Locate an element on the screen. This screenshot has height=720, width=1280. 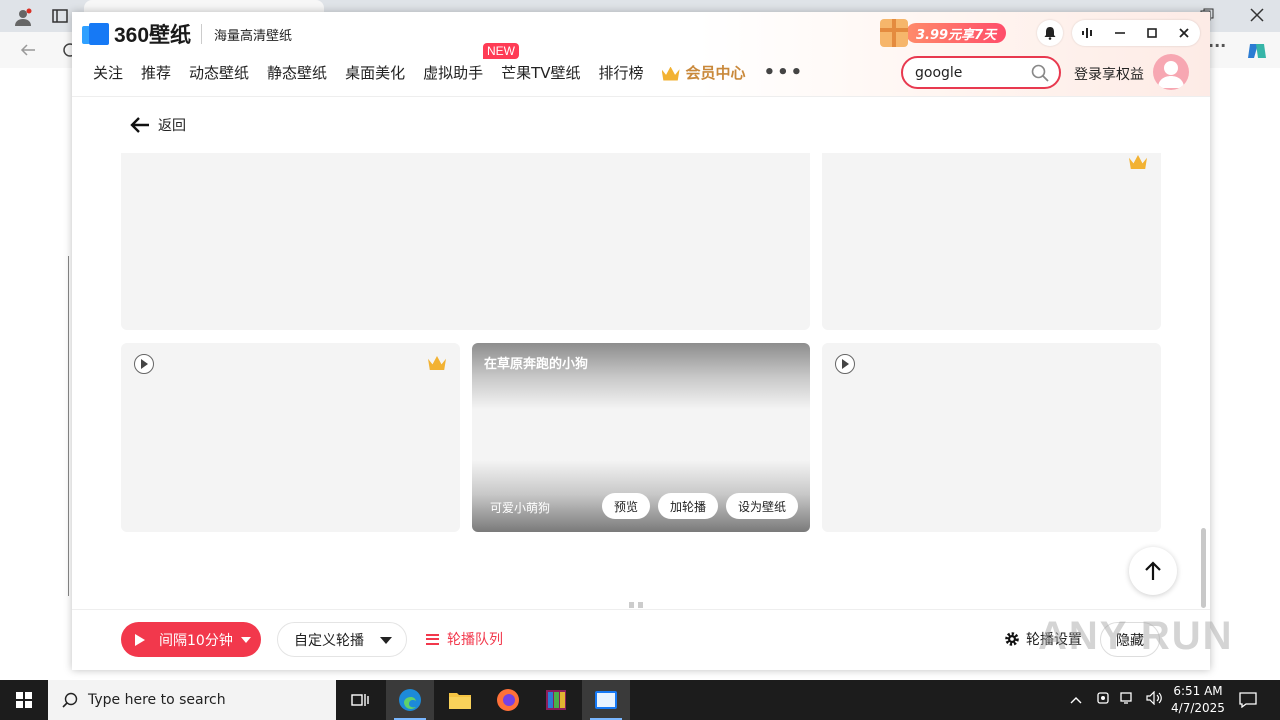
task-view-icon is located at coordinates (360, 700).